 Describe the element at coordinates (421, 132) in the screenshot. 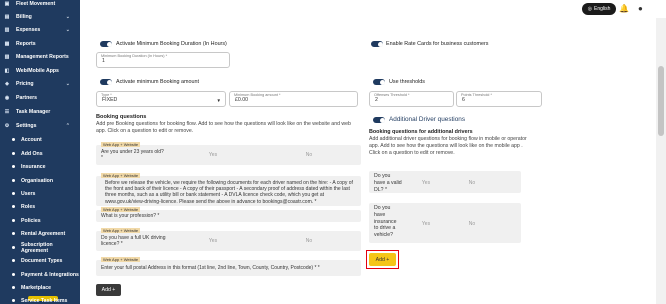

I see `driver-questions-title: Booking questions for additional drivers` at that location.